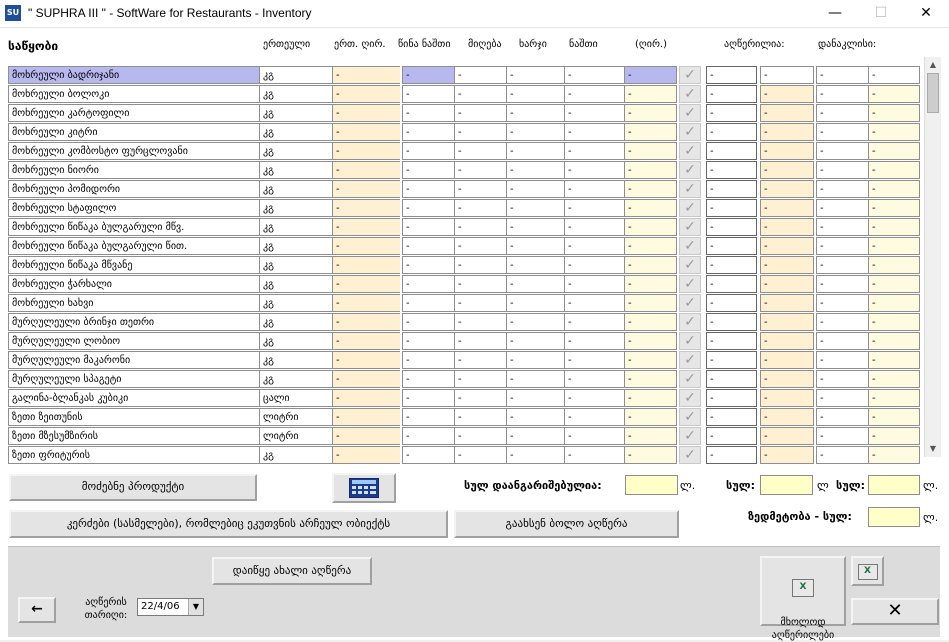 The width and height of the screenshot is (949, 642). What do you see at coordinates (133, 113) in the screenshot?
I see `row-product-name: მოხრეული კარტოფილი` at bounding box center [133, 113].